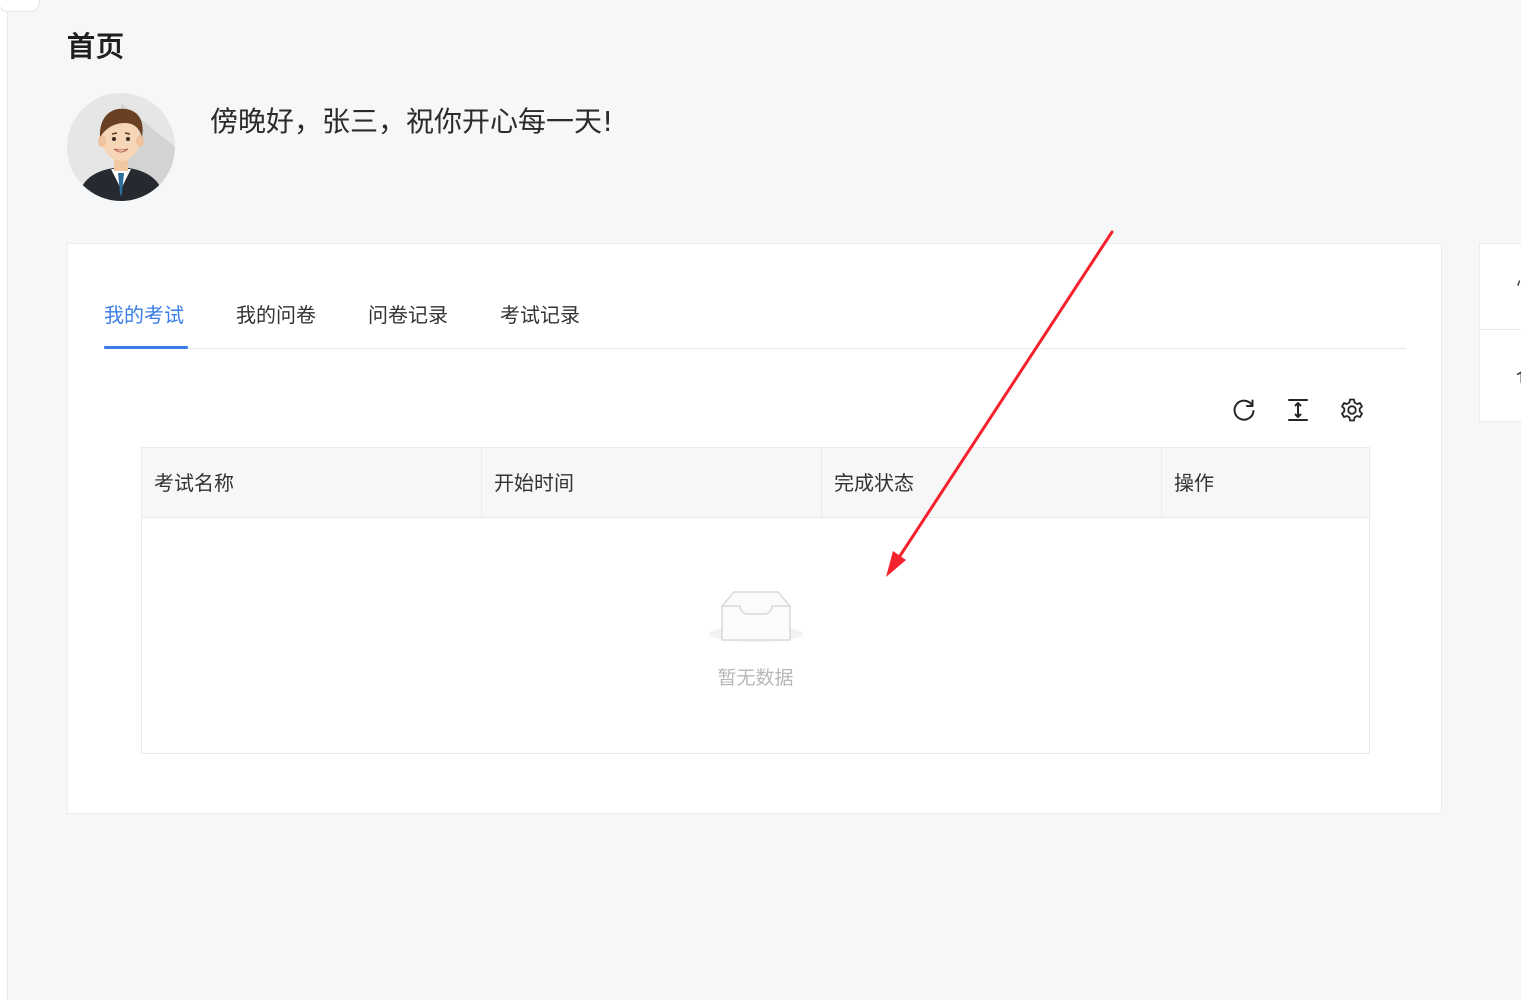  I want to click on empty-inbox-icon, so click(756, 616).